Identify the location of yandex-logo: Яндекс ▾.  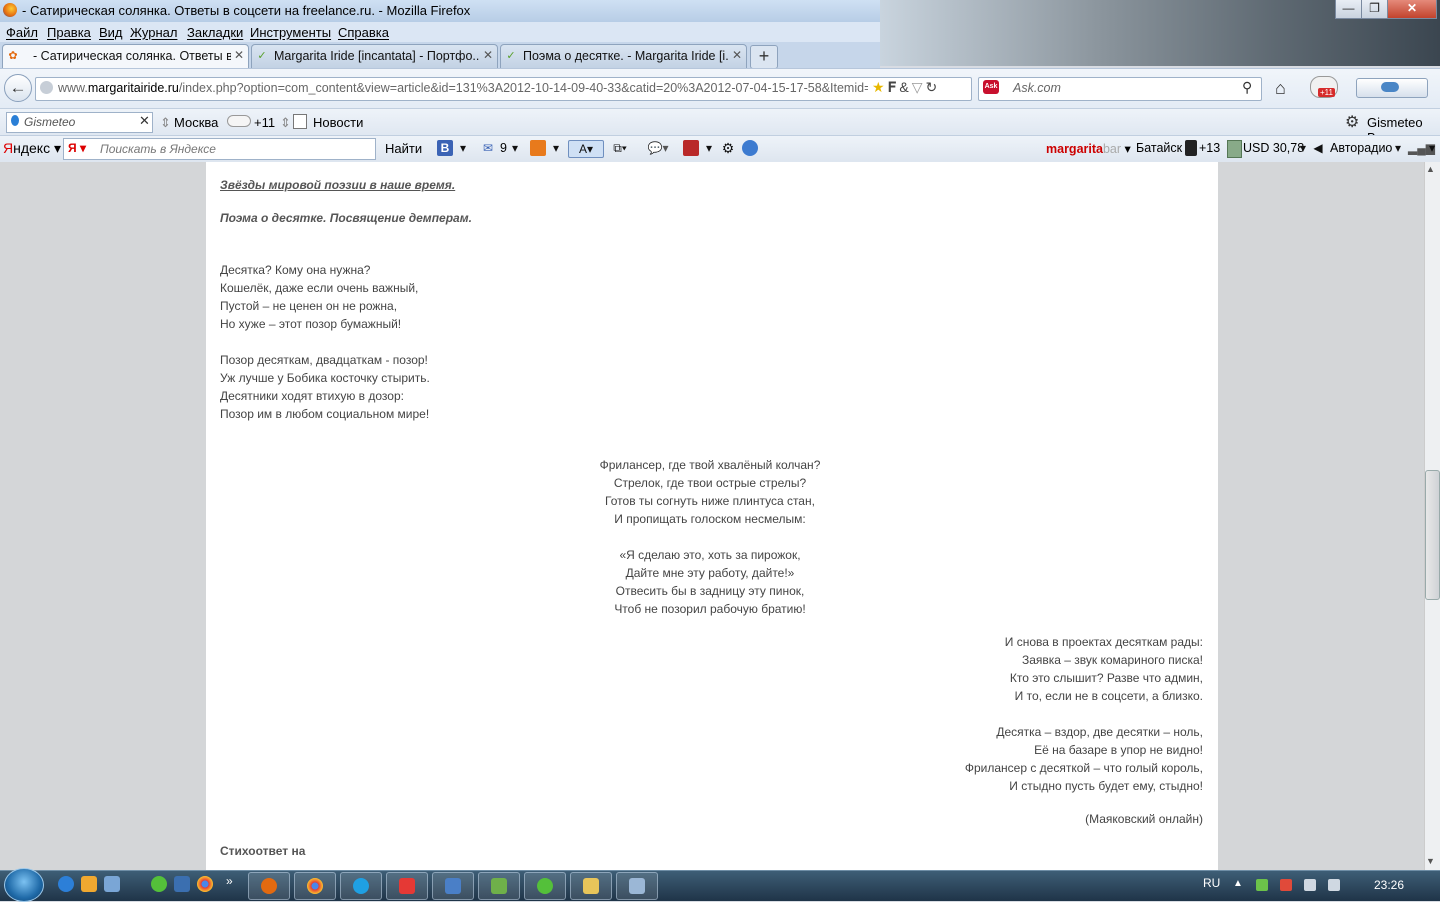
(32, 148).